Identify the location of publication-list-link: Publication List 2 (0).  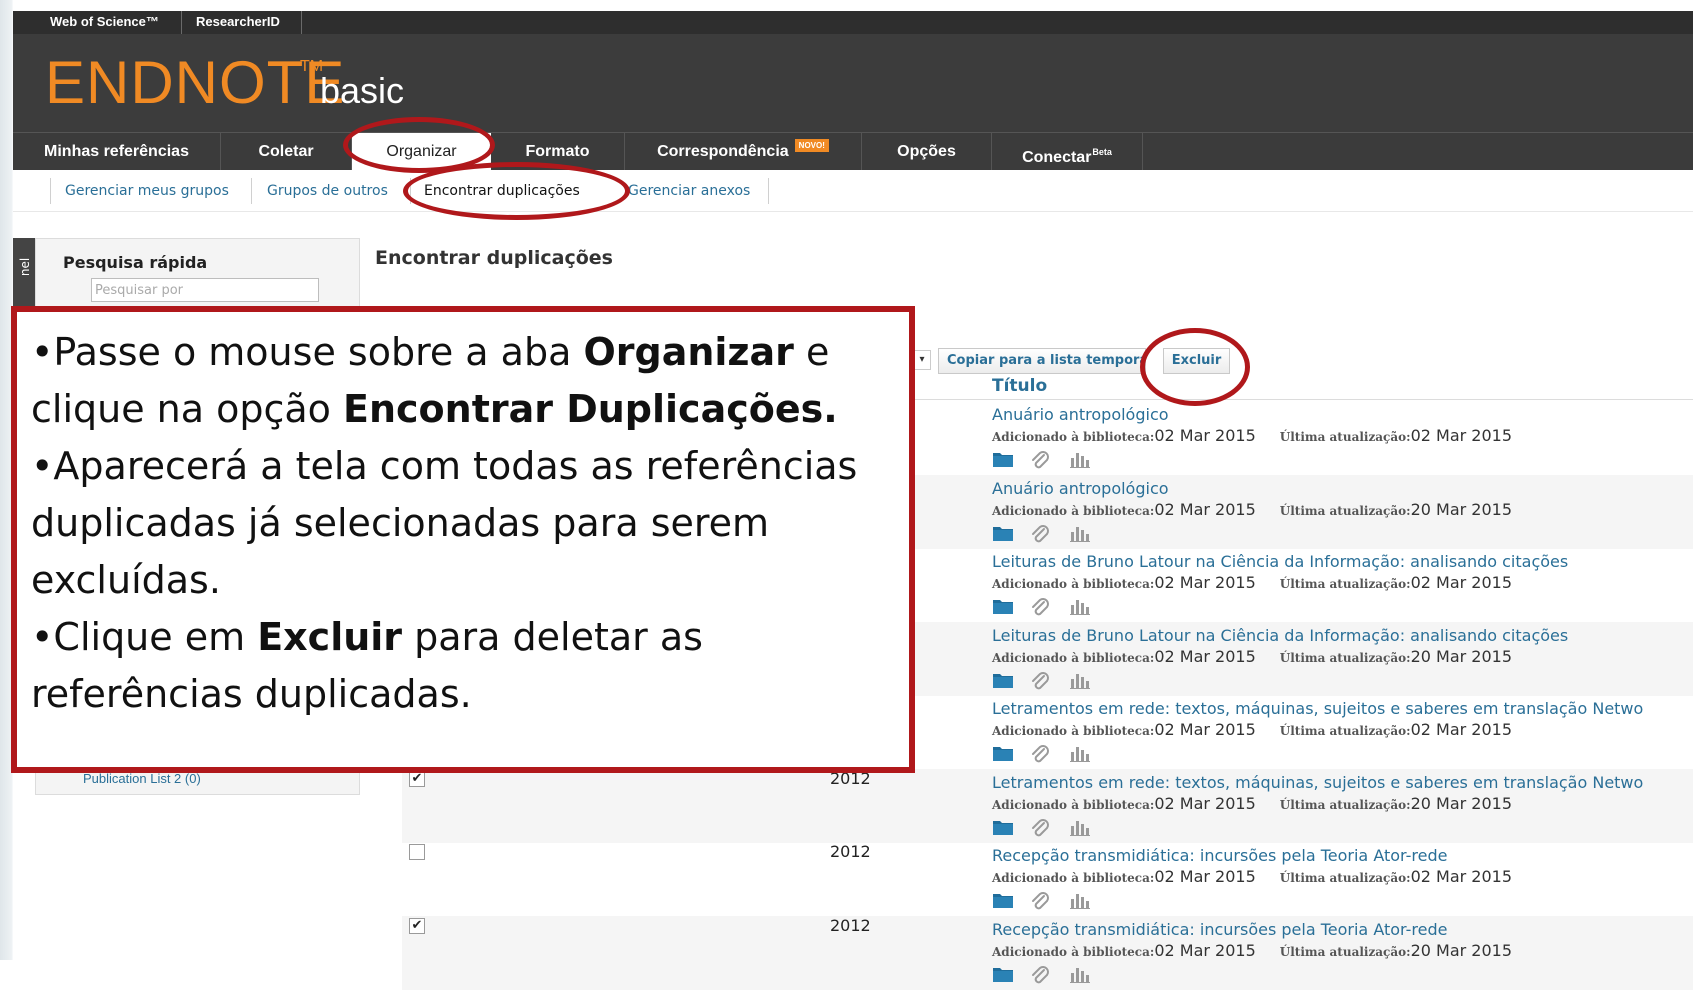
(142, 778).